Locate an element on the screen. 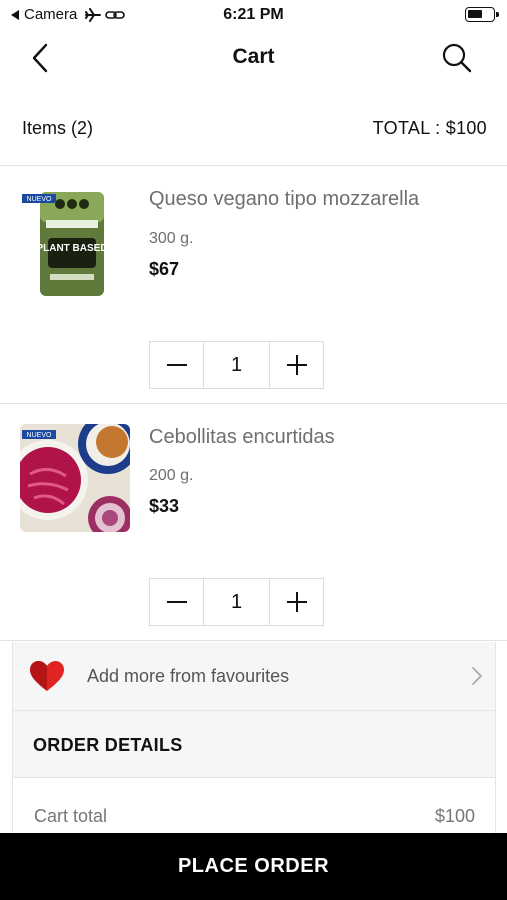 The height and width of the screenshot is (900, 507). product-name: Queso vegano tipo mozzarella is located at coordinates (284, 199).